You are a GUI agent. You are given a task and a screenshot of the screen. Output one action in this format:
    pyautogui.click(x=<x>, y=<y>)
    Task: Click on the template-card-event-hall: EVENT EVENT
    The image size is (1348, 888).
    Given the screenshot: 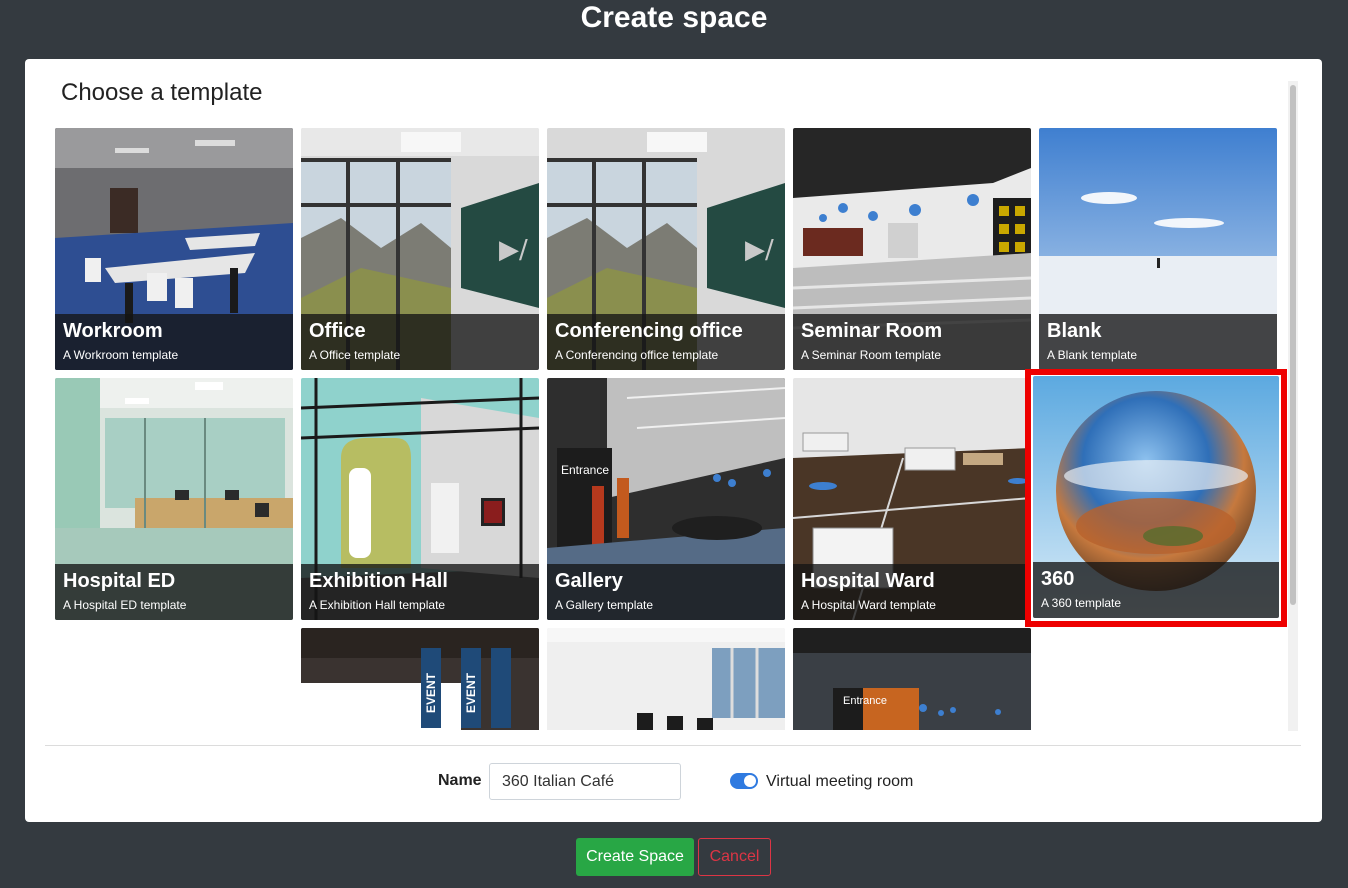 What is the action you would take?
    pyautogui.click(x=420, y=679)
    